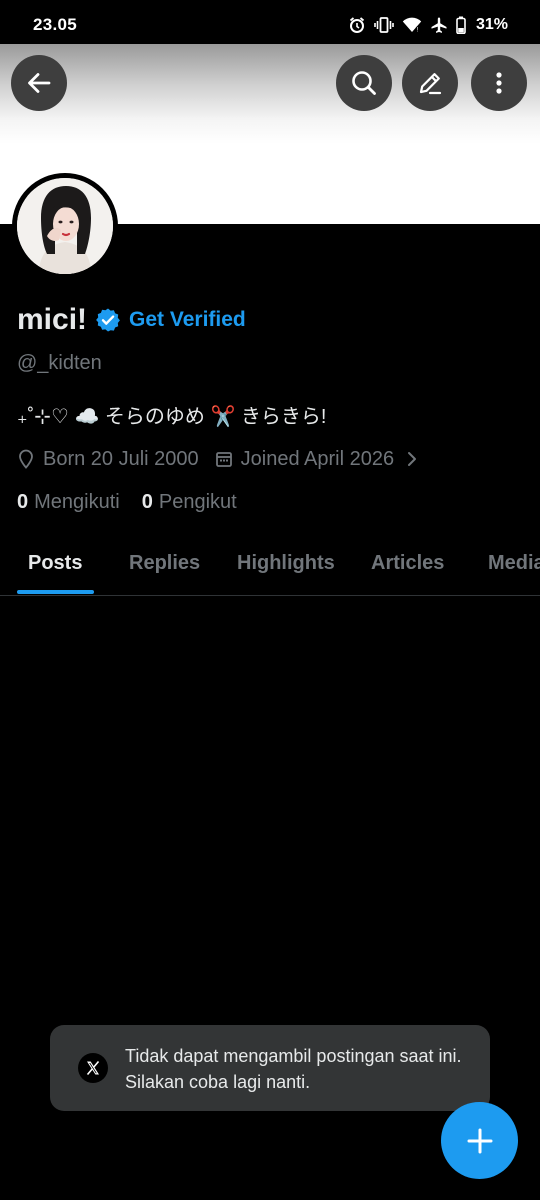 This screenshot has height=1200, width=540. What do you see at coordinates (23, 501) in the screenshot?
I see `following-count: 0` at bounding box center [23, 501].